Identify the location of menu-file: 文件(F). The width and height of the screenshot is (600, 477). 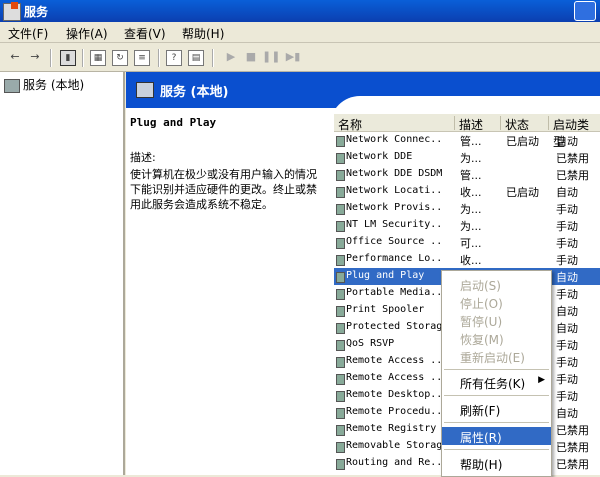
(28, 33).